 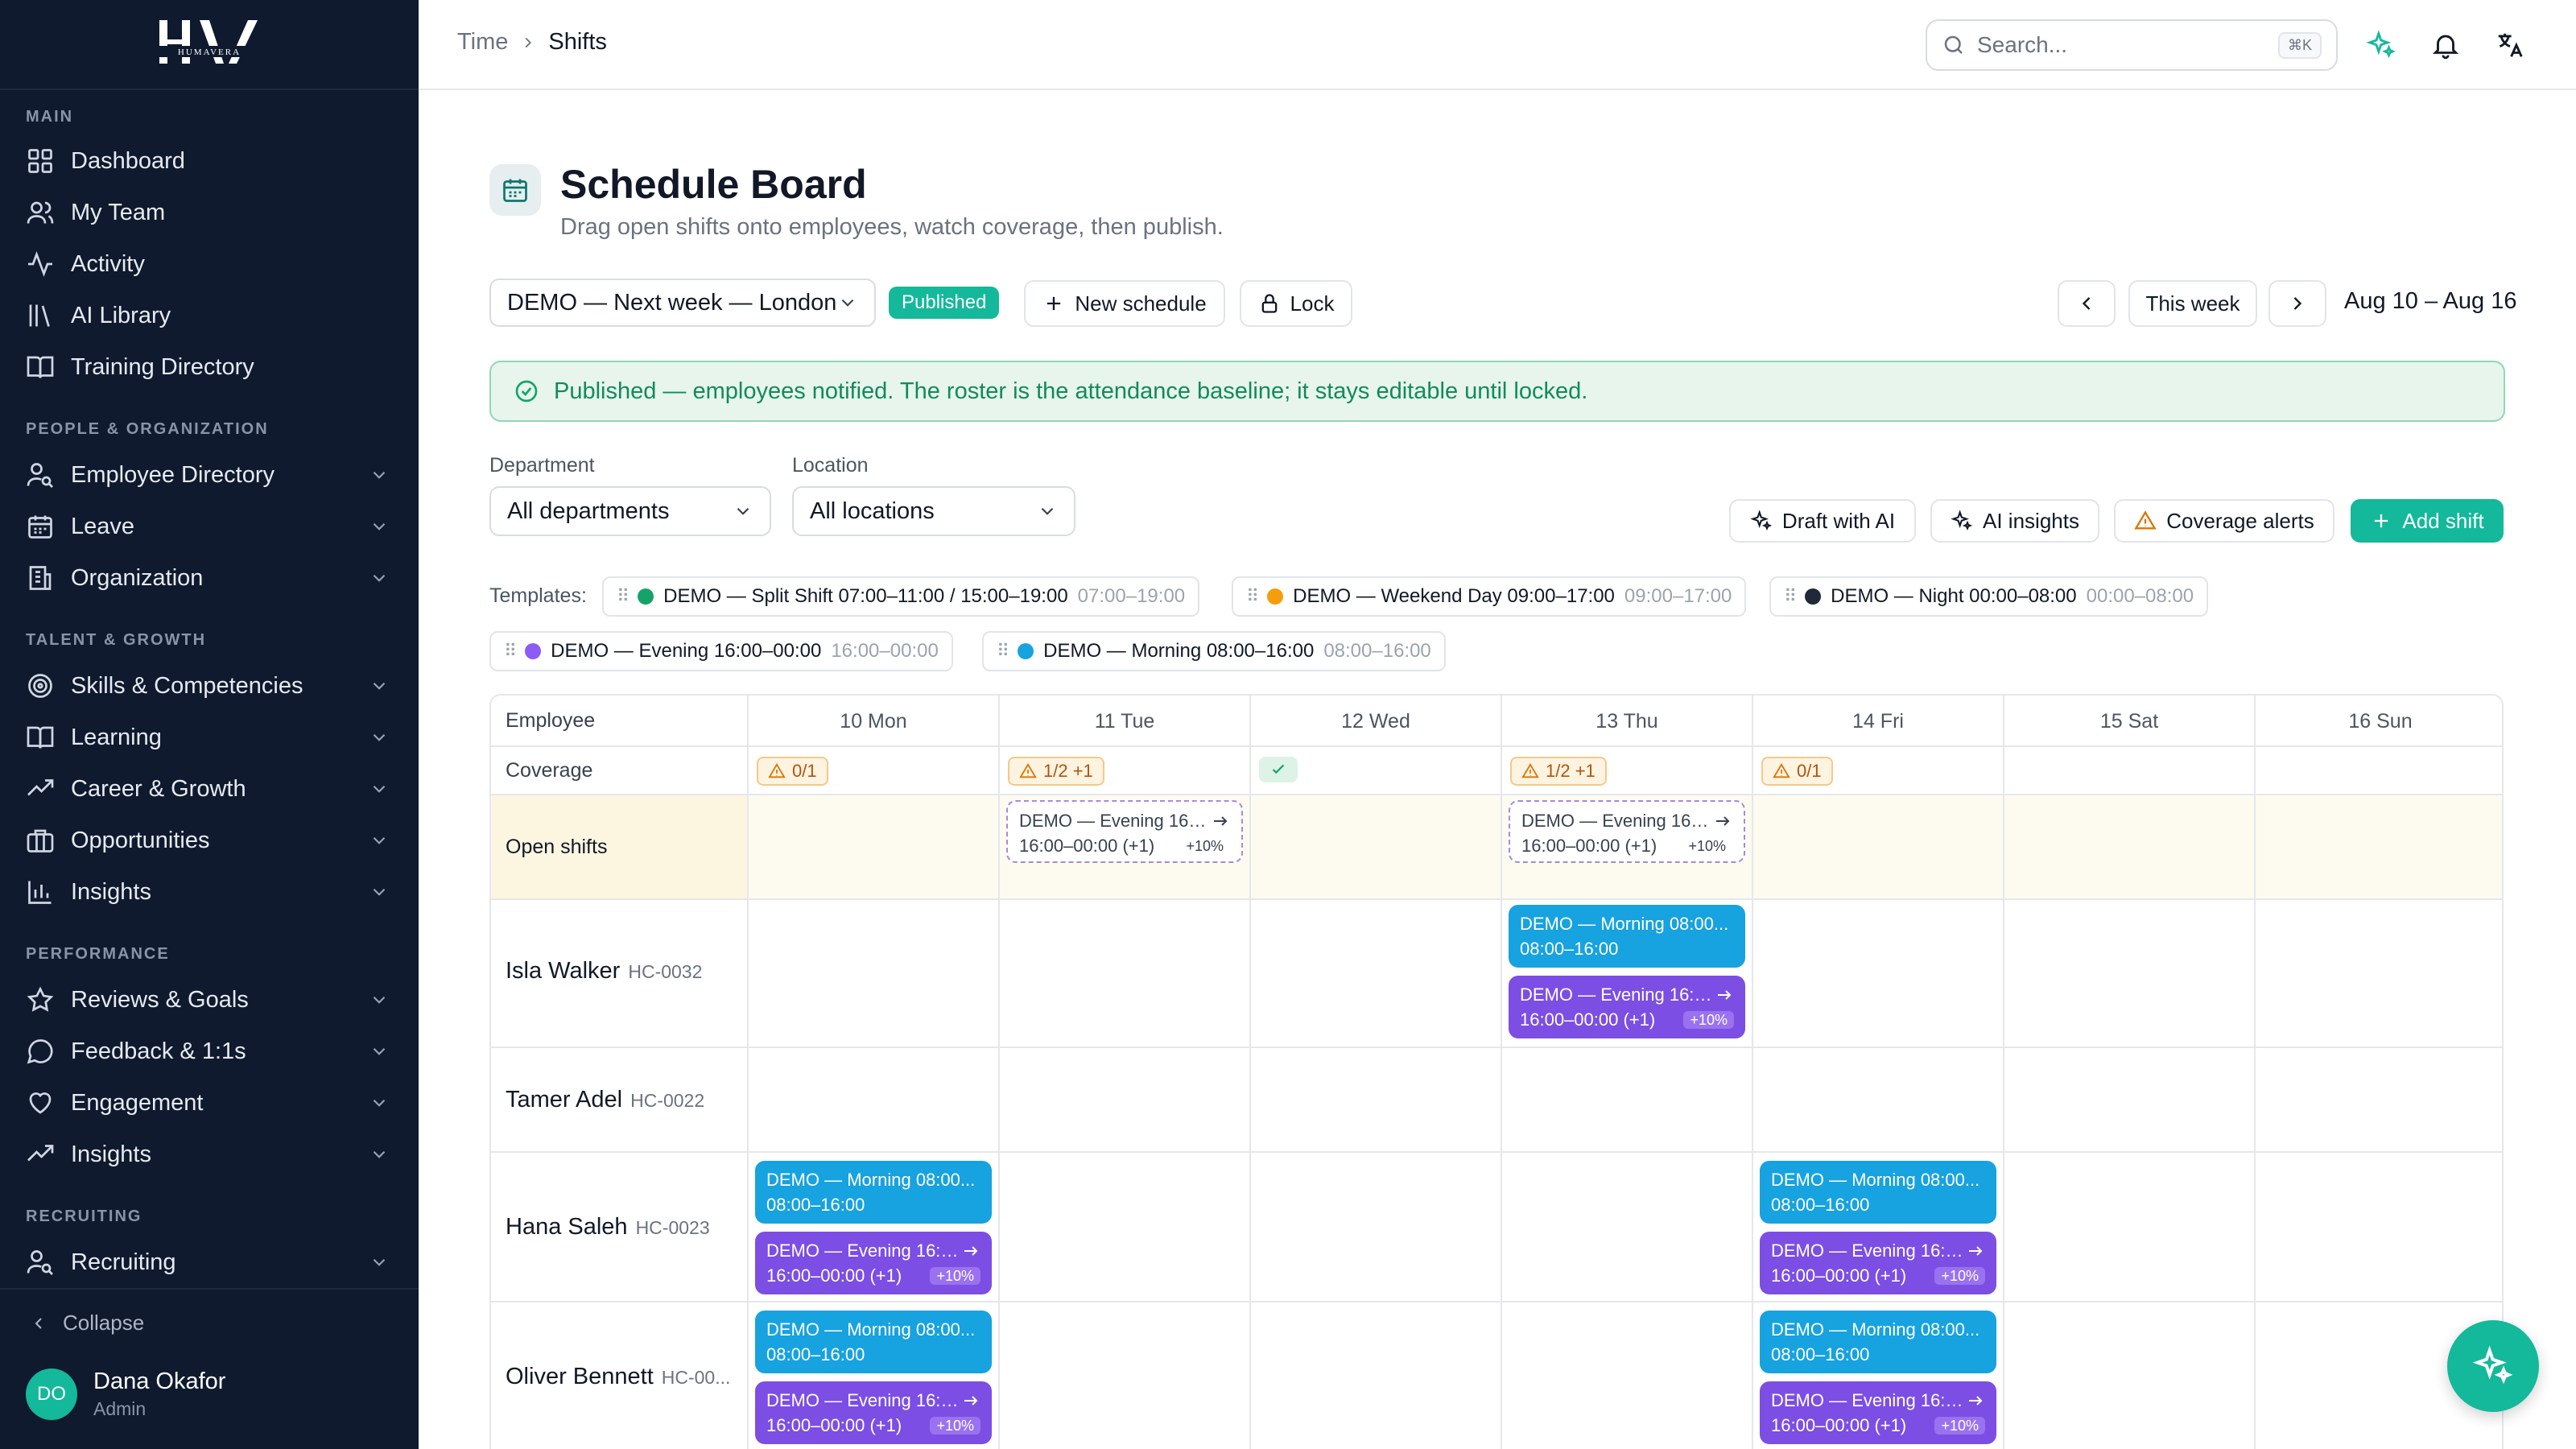 I want to click on sidebar-item-reviews-goals: Reviews & Goals, so click(x=209, y=999).